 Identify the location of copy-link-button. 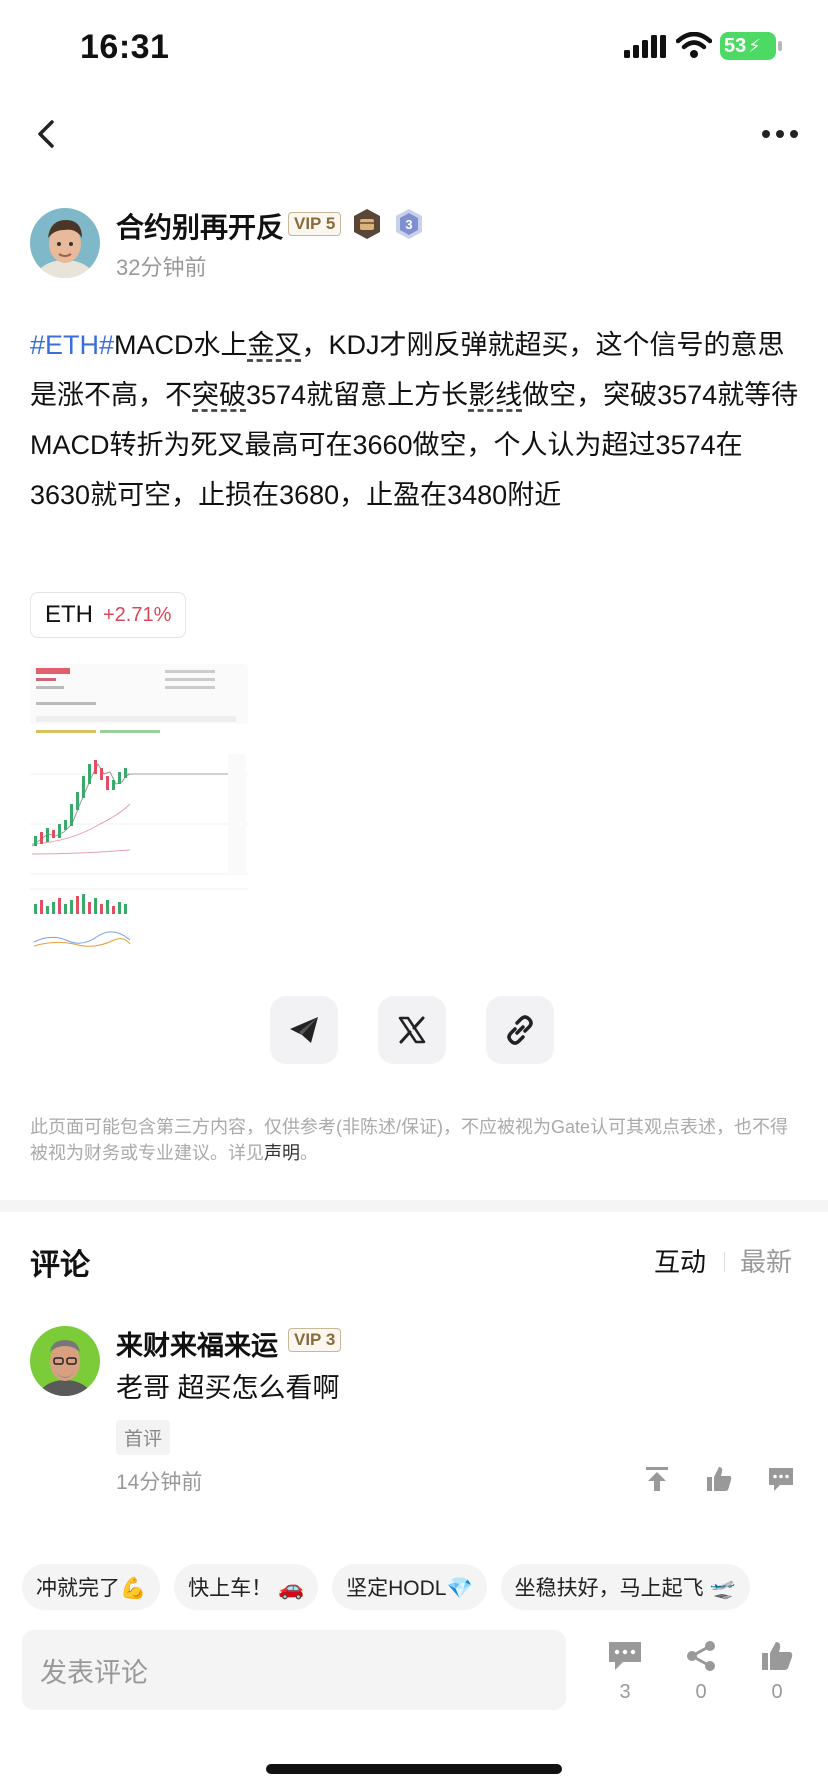
(520, 1030).